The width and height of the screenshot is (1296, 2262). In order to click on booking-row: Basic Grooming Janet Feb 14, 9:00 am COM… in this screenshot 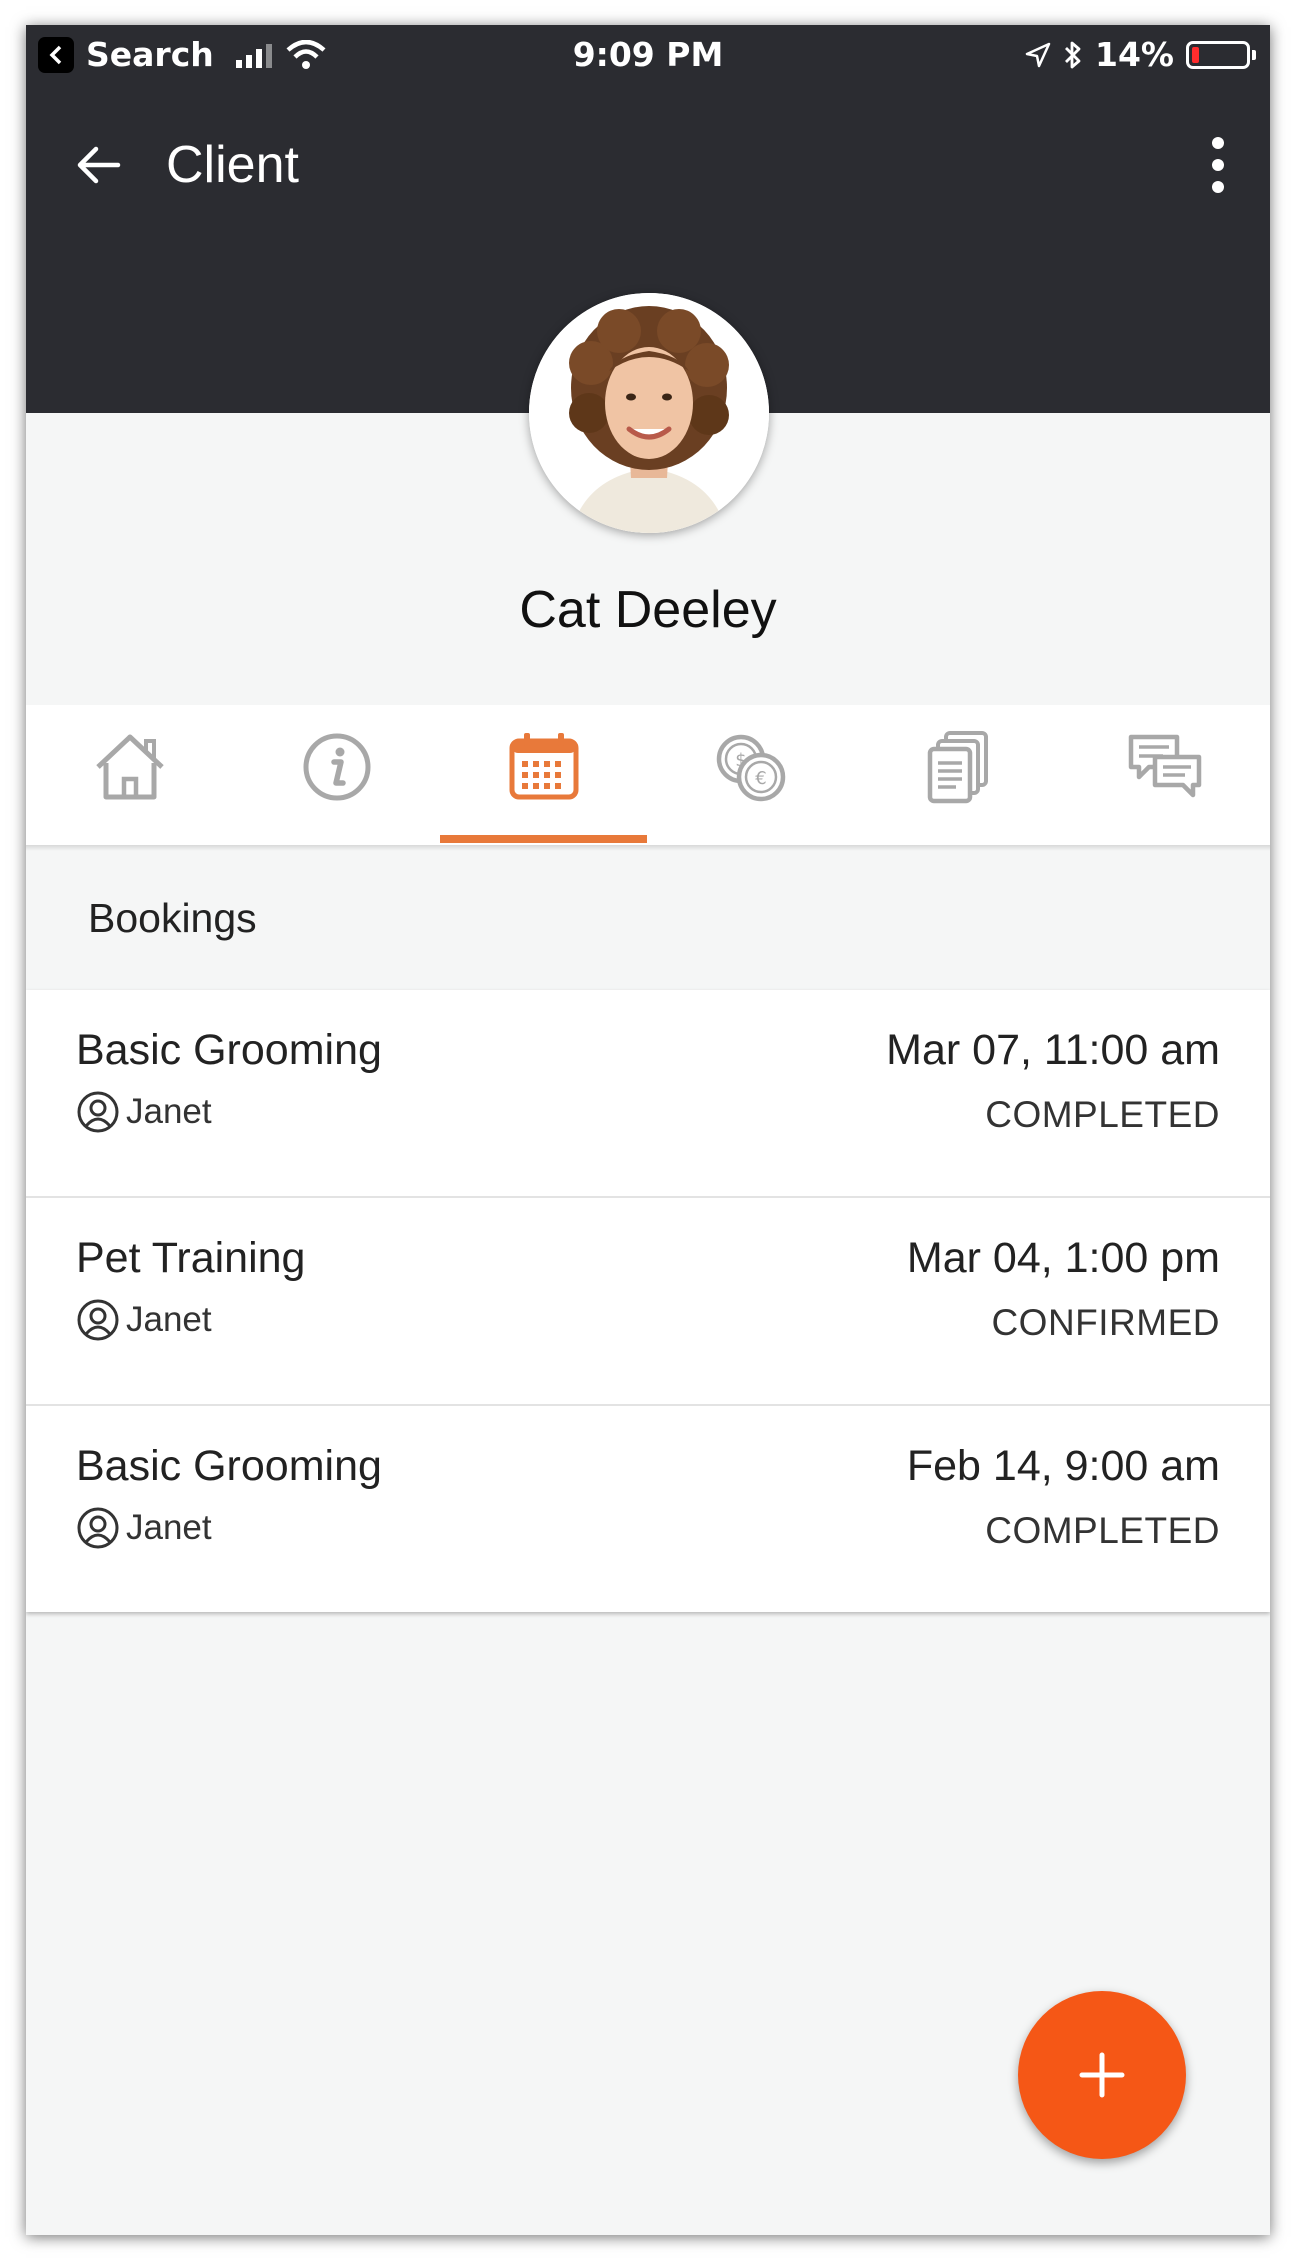, I will do `click(648, 1509)`.